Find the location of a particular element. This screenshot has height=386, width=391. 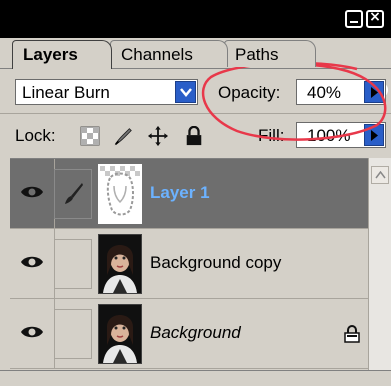

fill-slider-button is located at coordinates (374, 135).